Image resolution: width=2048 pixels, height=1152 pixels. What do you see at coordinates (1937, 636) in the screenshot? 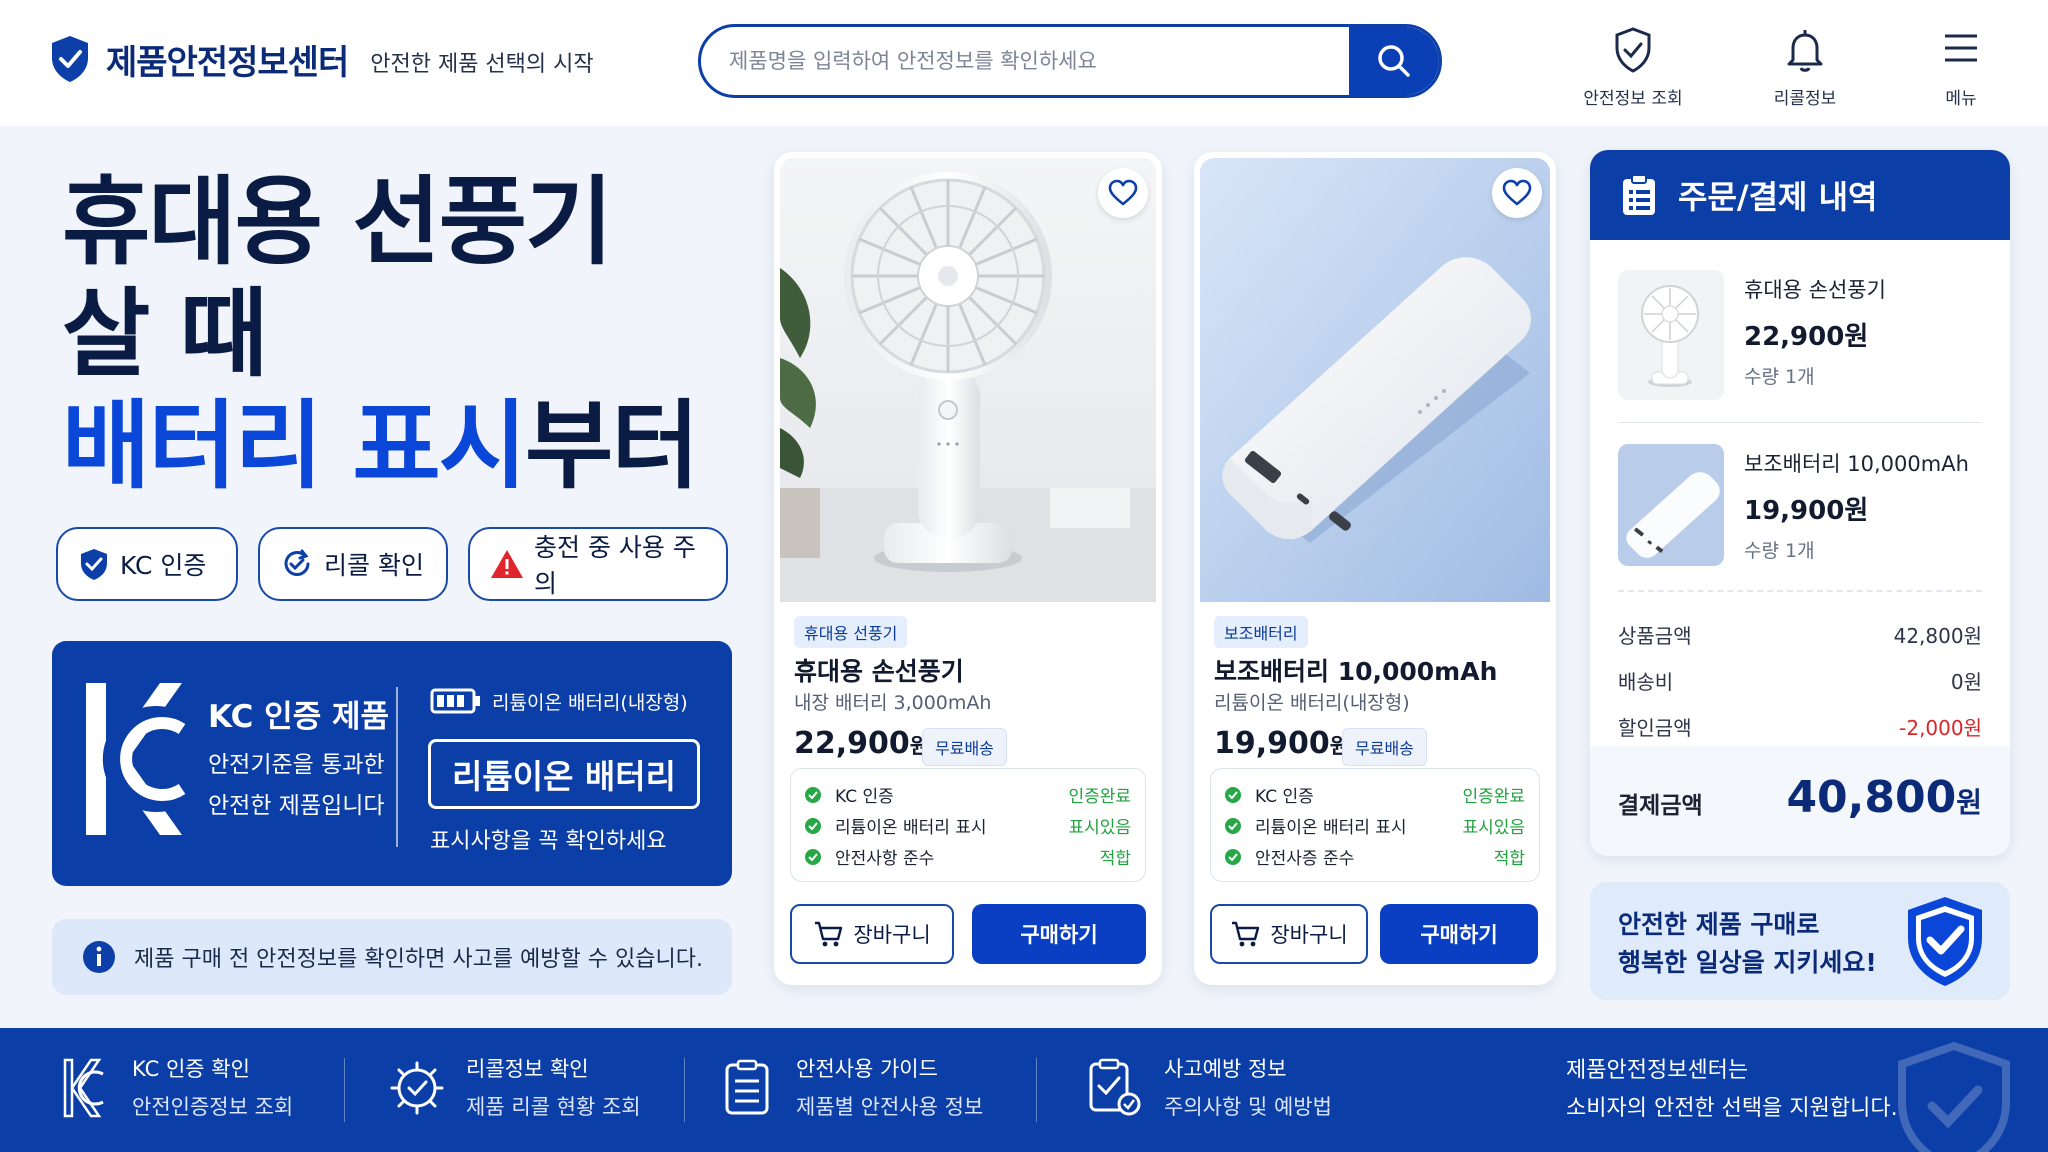
I see `line-value: 42,800원` at bounding box center [1937, 636].